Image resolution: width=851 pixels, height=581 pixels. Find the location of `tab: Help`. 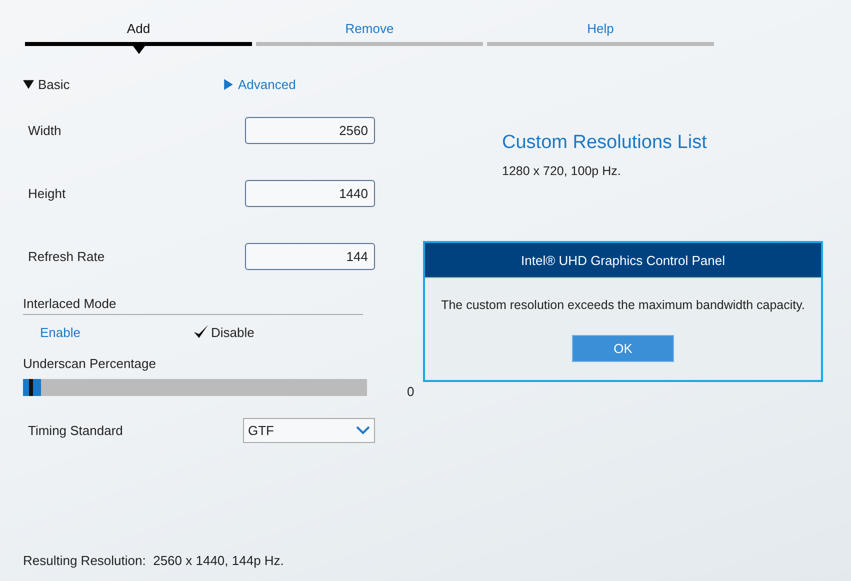

tab: Help is located at coordinates (600, 33).